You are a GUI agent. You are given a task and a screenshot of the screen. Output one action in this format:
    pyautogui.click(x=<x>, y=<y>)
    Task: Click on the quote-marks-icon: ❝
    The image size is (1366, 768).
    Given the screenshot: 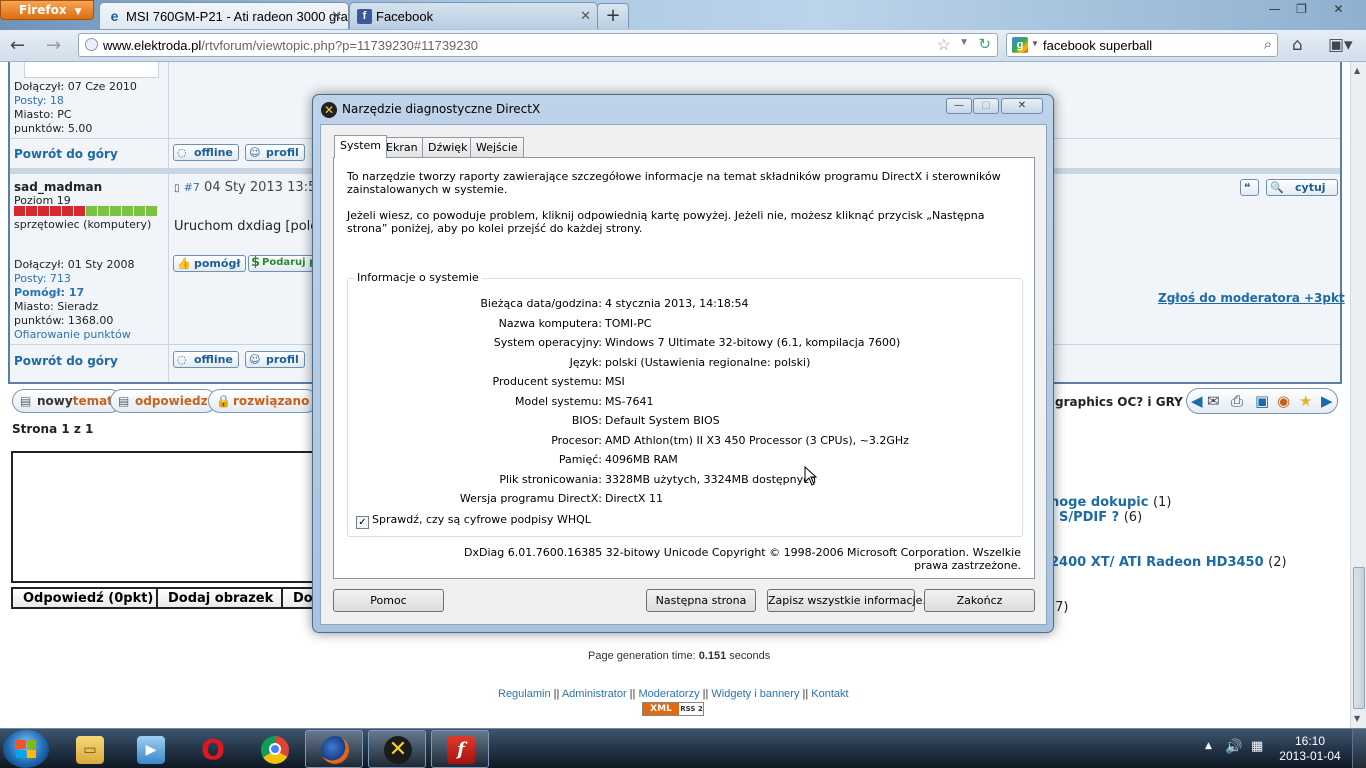 What is the action you would take?
    pyautogui.click(x=1249, y=187)
    